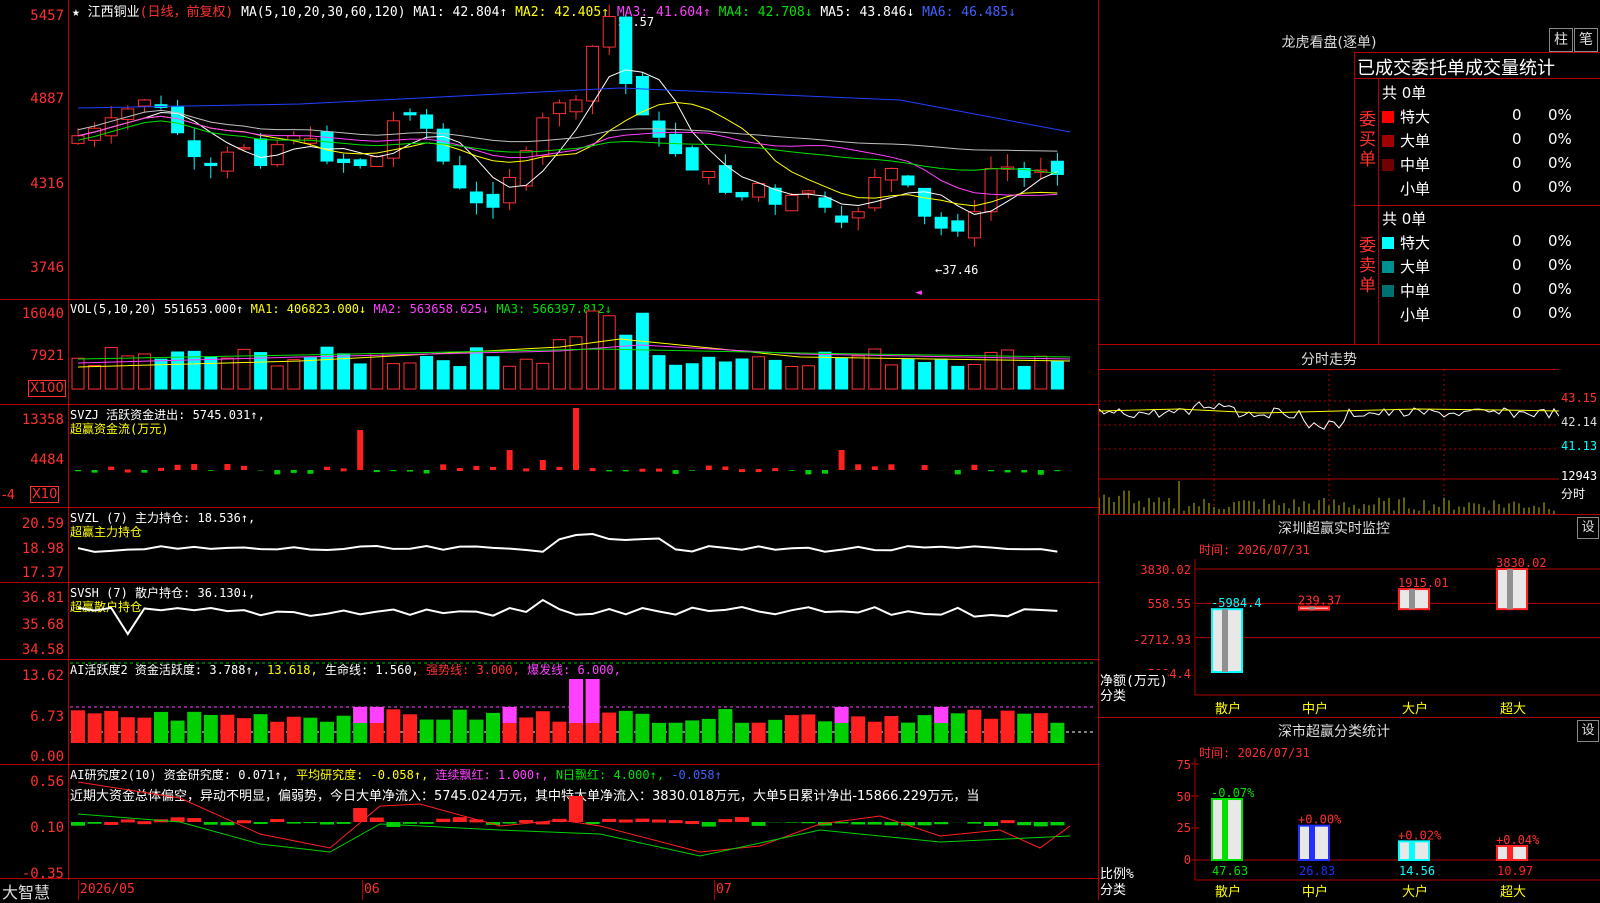 This screenshot has height=903, width=1600. What do you see at coordinates (550, 620) in the screenshot?
I see `retail-position-chart` at bounding box center [550, 620].